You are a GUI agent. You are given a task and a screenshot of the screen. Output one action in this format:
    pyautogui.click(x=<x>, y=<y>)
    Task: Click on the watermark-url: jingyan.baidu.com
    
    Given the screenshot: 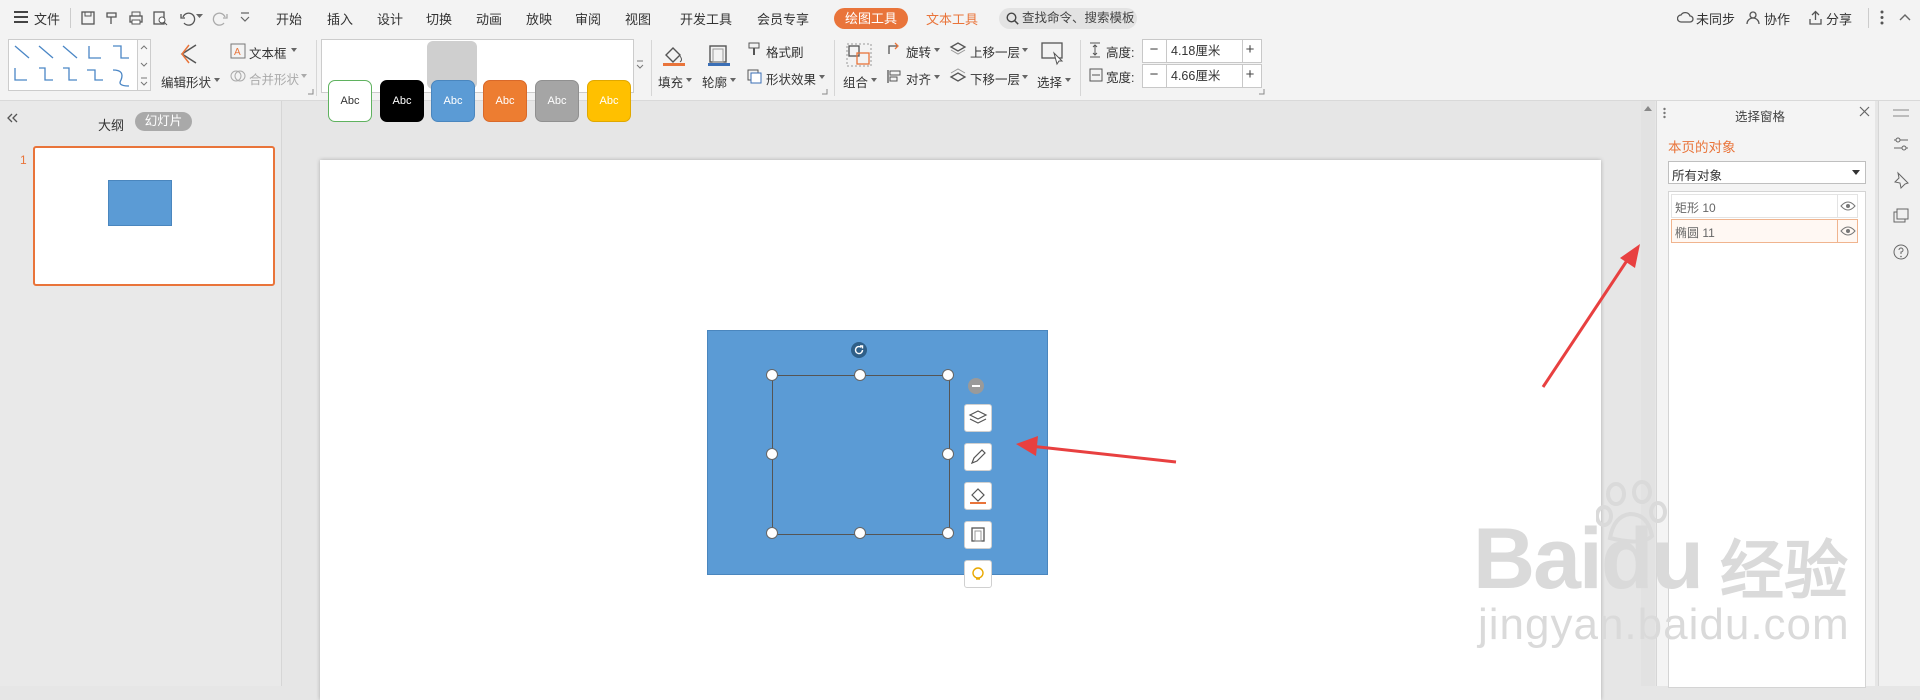 What is the action you would take?
    pyautogui.click(x=1664, y=624)
    